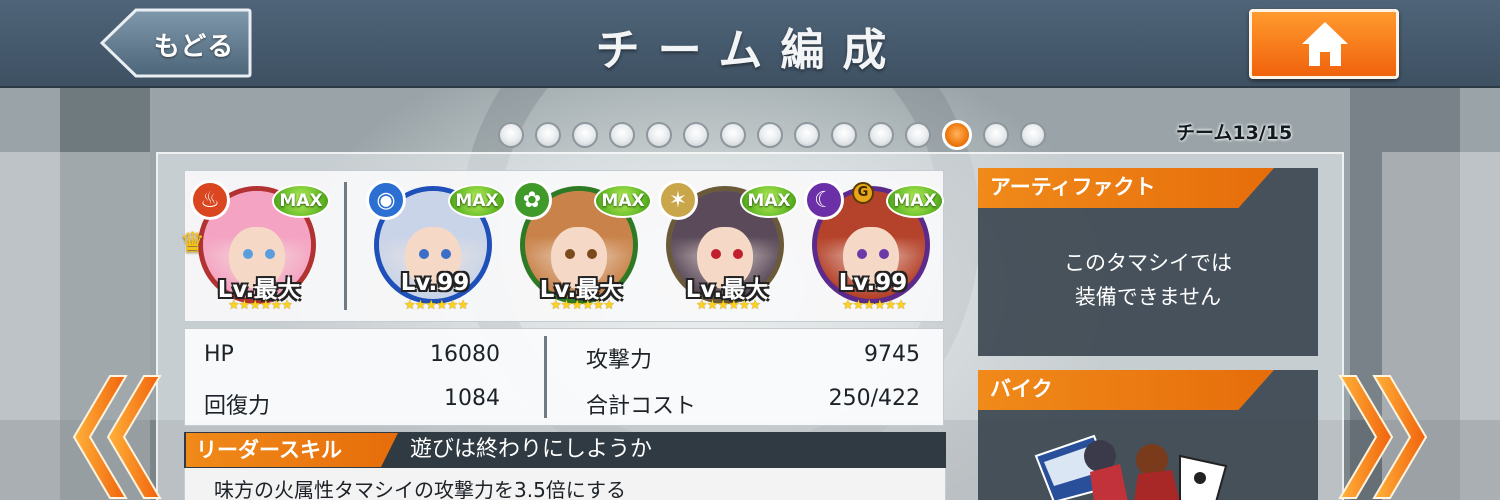 Image resolution: width=1500 pixels, height=500 pixels. Describe the element at coordinates (1126, 390) in the screenshot. I see `bike-title: バイク` at that location.